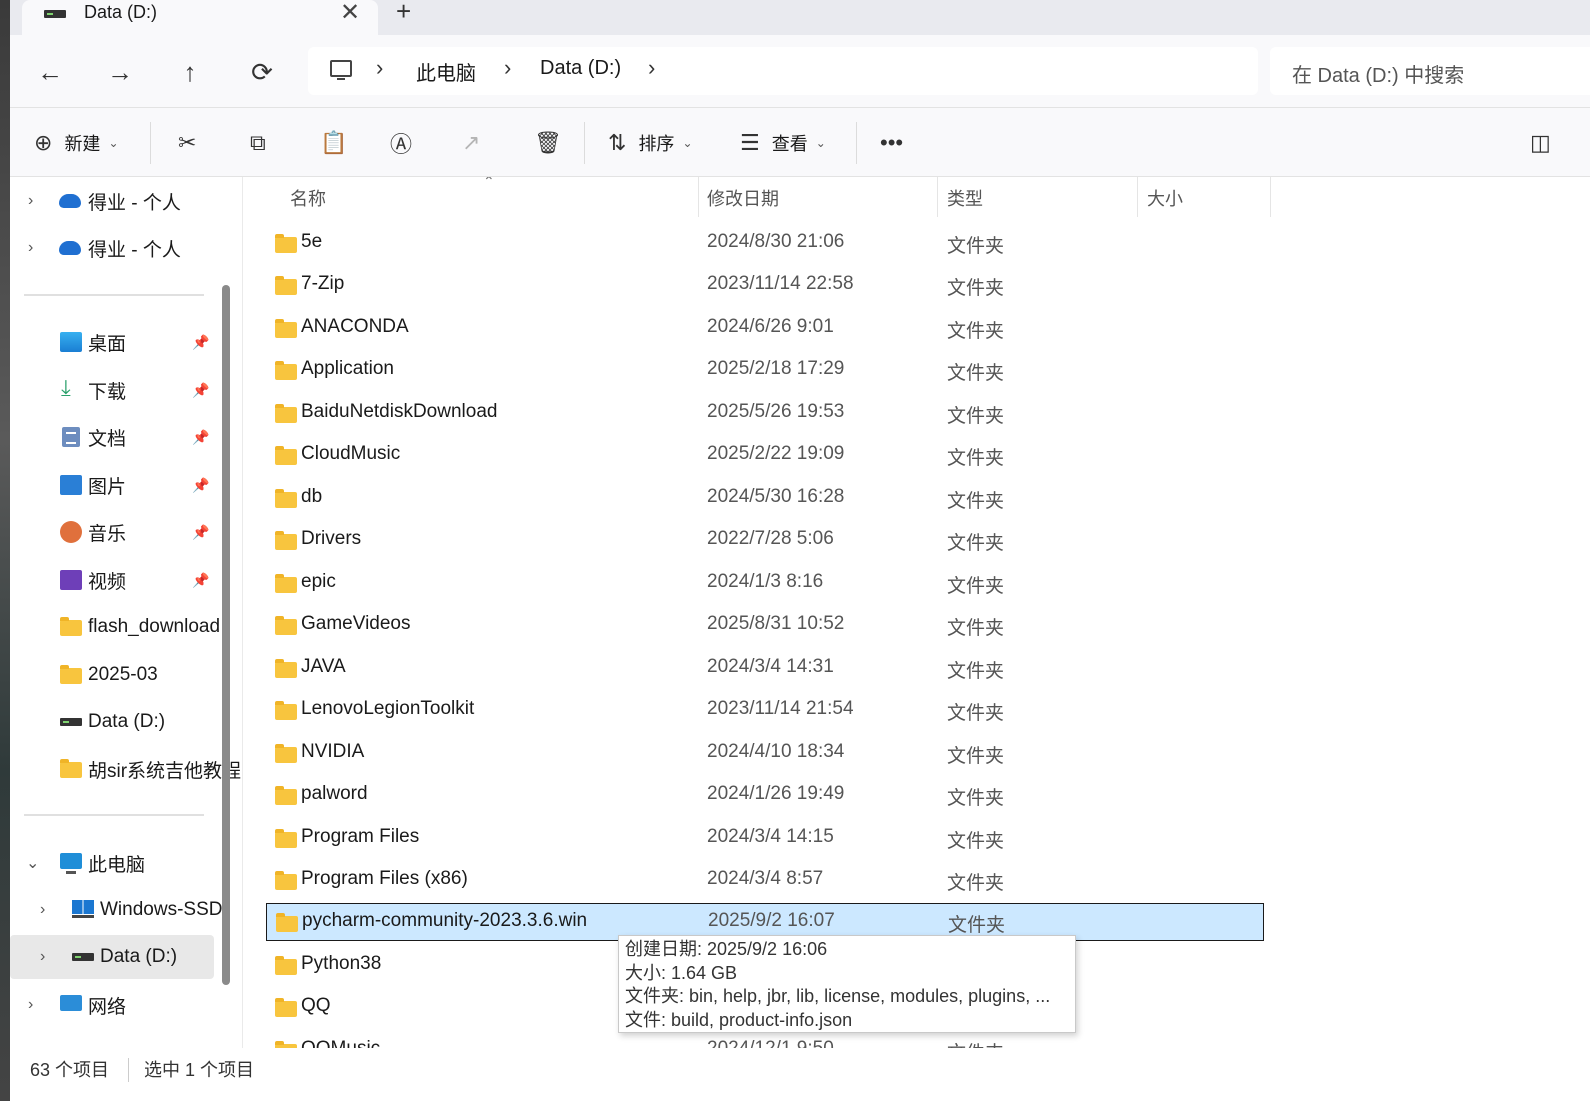 The width and height of the screenshot is (1590, 1101). I want to click on breadcrumb-data-d: Data (D:), so click(580, 68).